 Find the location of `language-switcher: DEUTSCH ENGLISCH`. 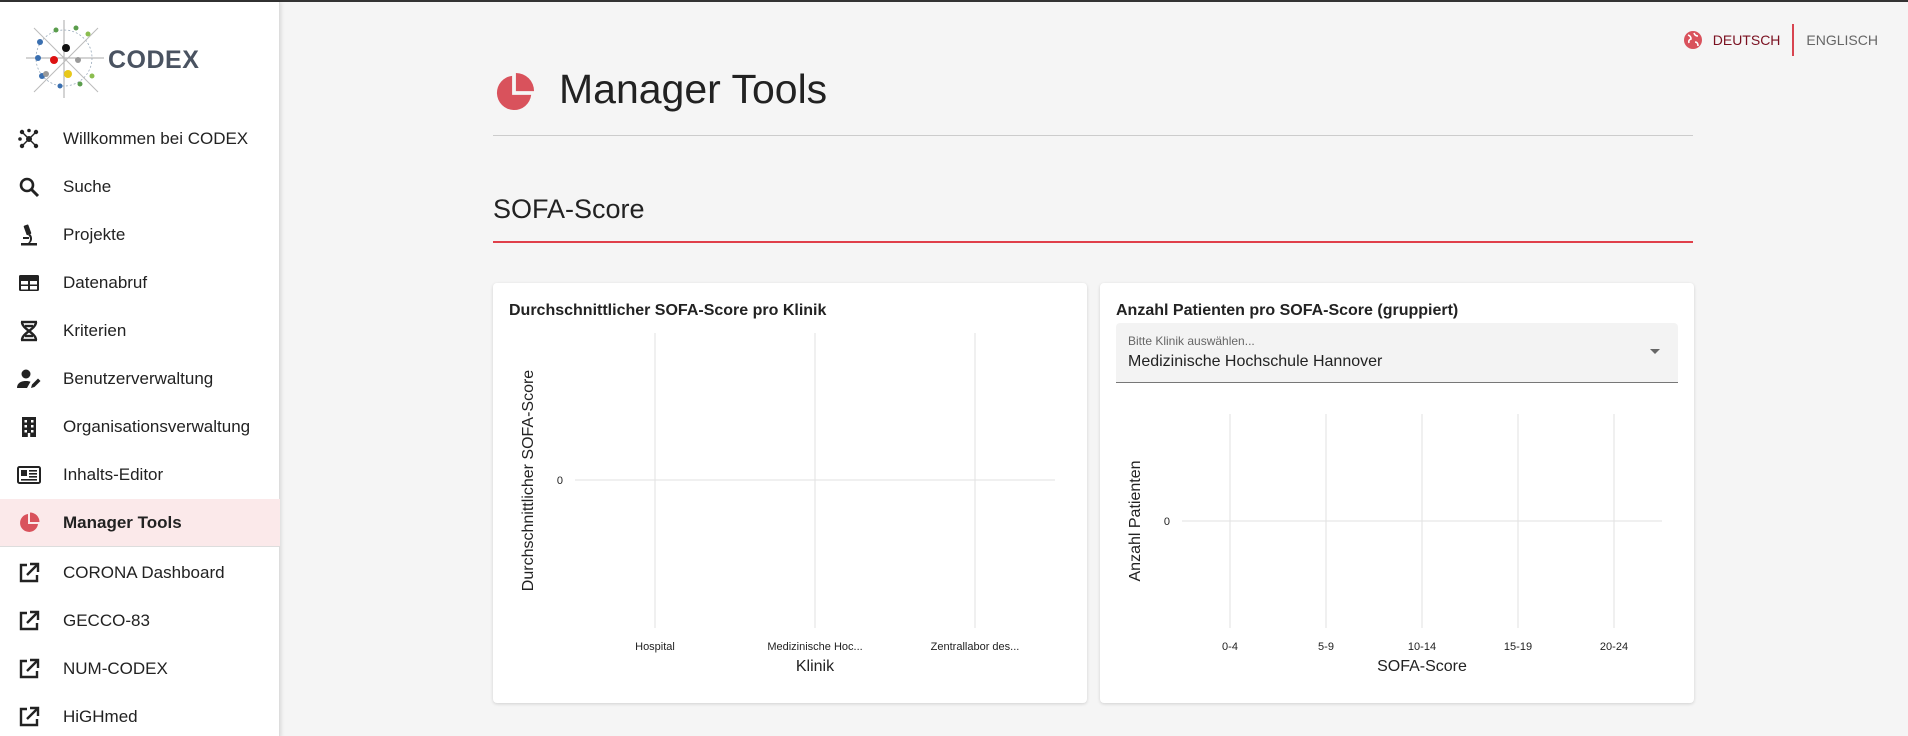

language-switcher: DEUTSCH ENGLISCH is located at coordinates (1780, 40).